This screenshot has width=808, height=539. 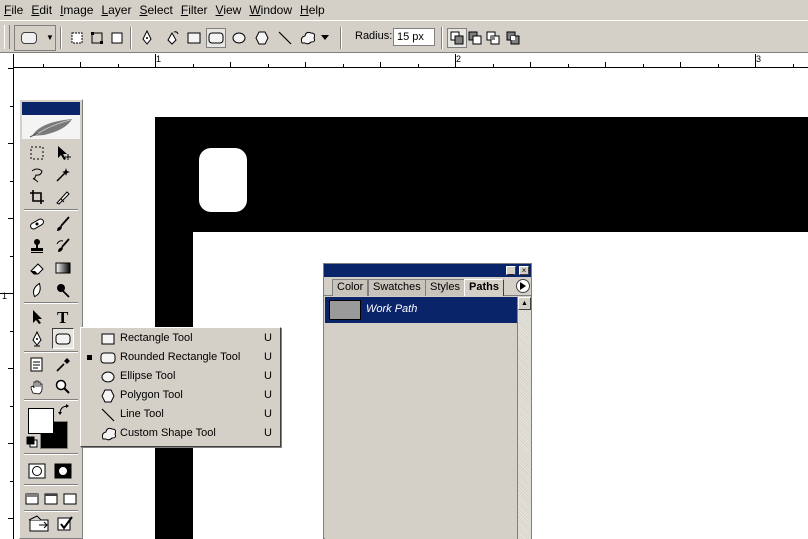 What do you see at coordinates (37, 245) in the screenshot?
I see `clone-stamp-tool-icon` at bounding box center [37, 245].